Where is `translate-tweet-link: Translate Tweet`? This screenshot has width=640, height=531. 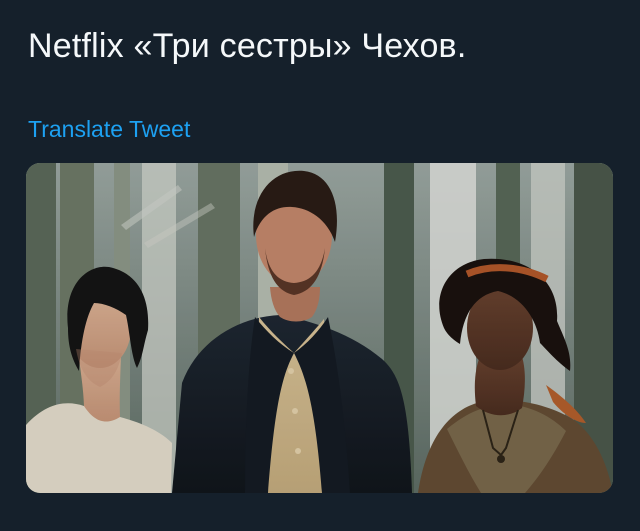
translate-tweet-link: Translate Tweet is located at coordinates (109, 129).